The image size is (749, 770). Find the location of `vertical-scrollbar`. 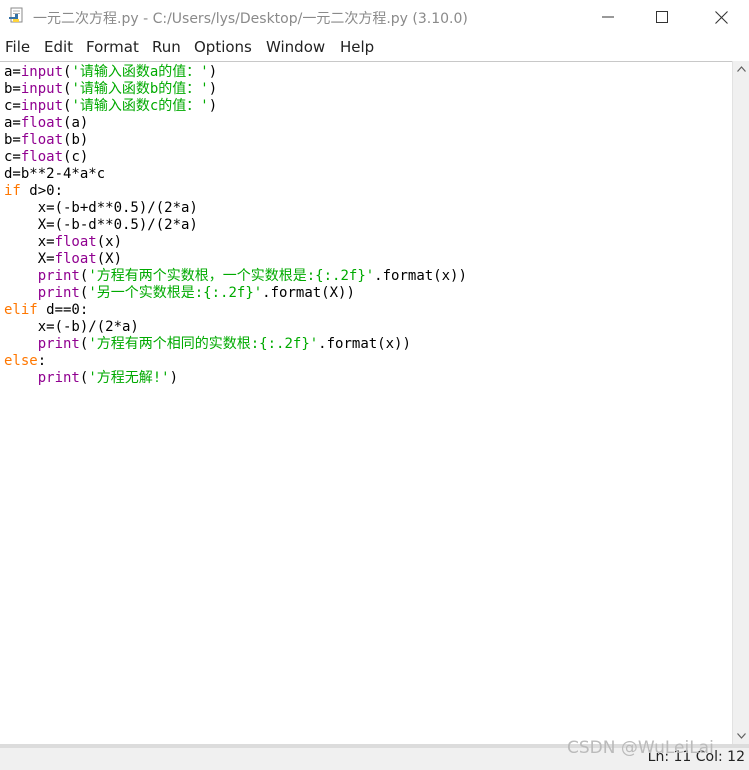

vertical-scrollbar is located at coordinates (740, 402).